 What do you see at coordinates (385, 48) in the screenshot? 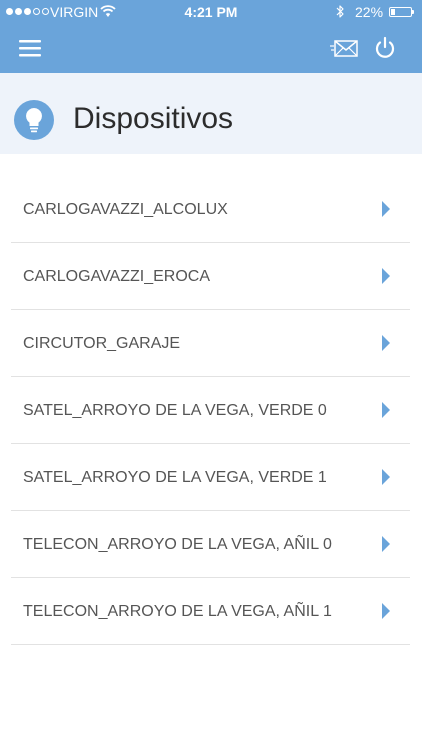
I see `power-icon` at bounding box center [385, 48].